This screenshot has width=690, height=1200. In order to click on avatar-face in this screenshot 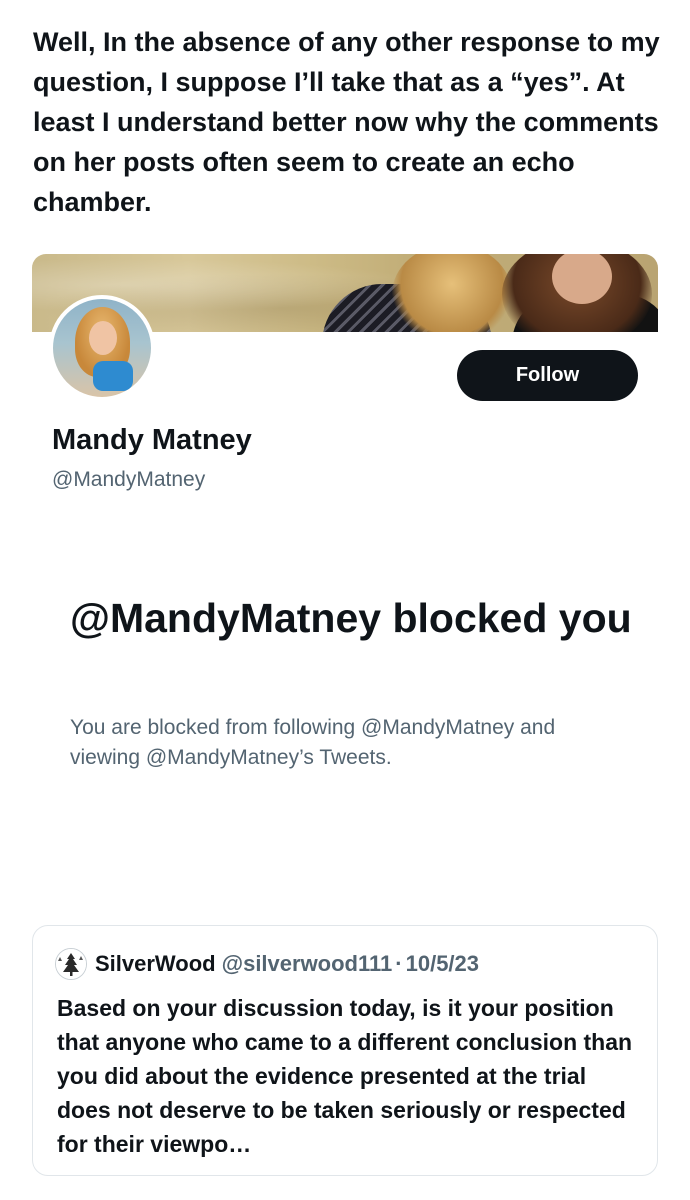, I will do `click(103, 338)`.